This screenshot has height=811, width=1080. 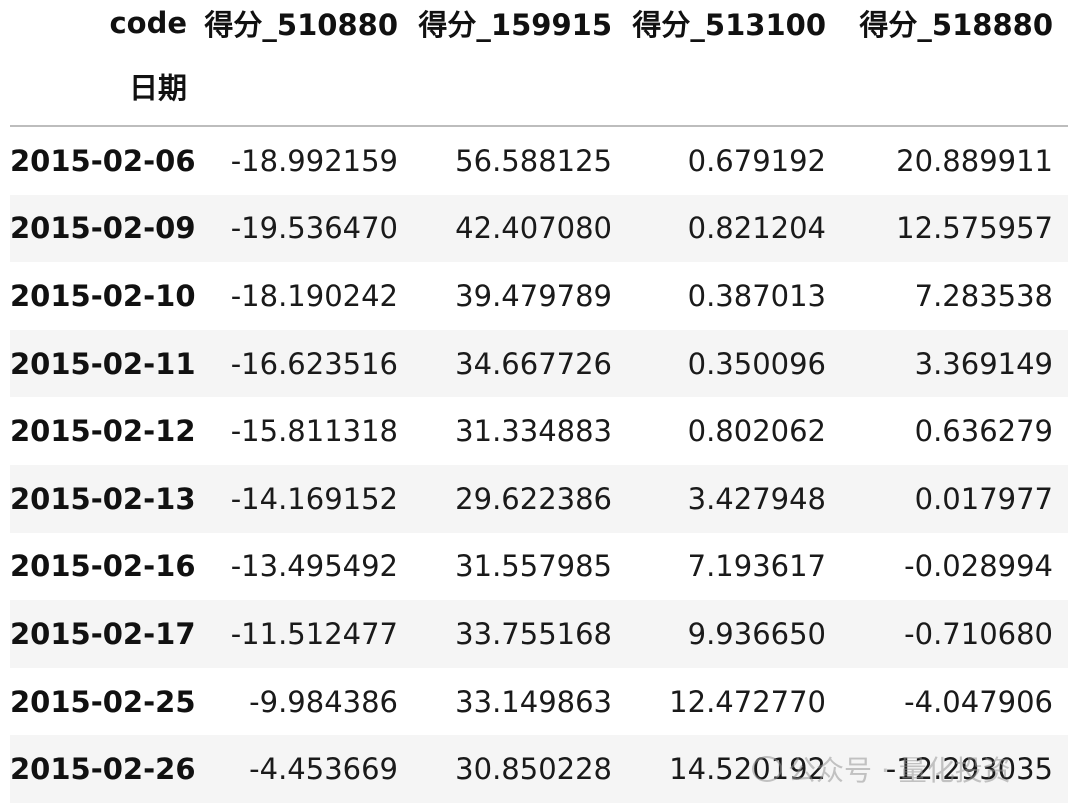 What do you see at coordinates (314, 295) in the screenshot?
I see `value-cell: -18.190242` at bounding box center [314, 295].